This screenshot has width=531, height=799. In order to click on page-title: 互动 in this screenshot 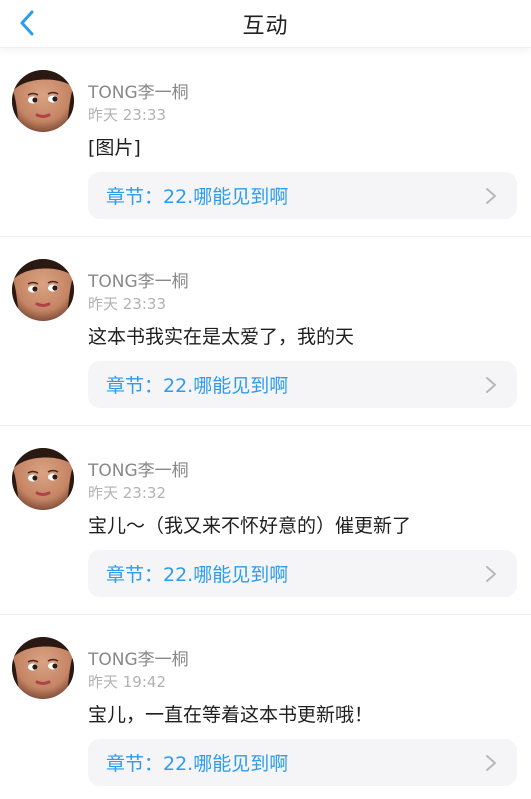, I will do `click(265, 26)`.